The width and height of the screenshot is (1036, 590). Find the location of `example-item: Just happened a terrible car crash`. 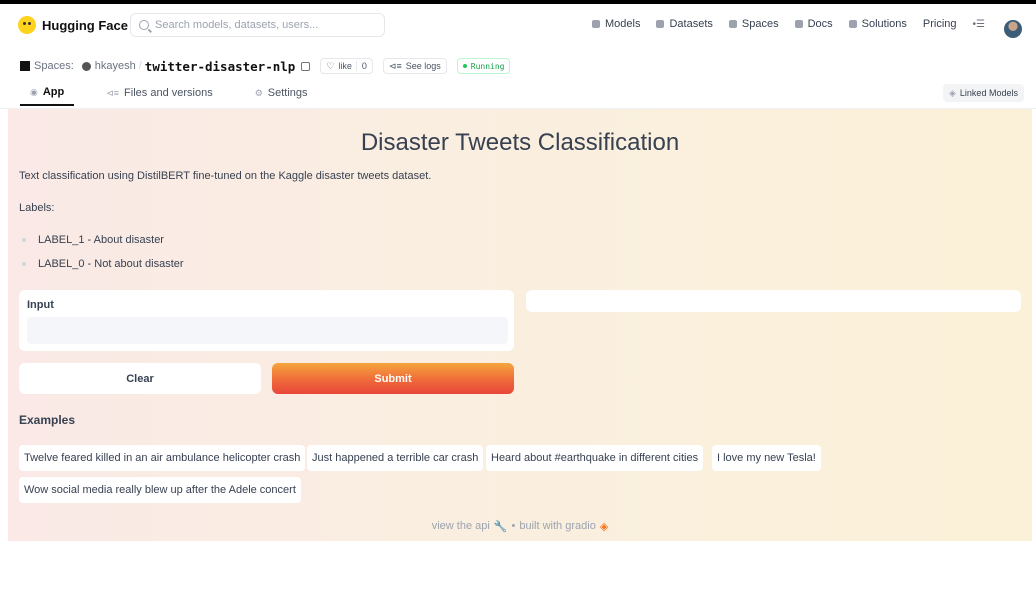

example-item: Just happened a terrible car crash is located at coordinates (395, 458).